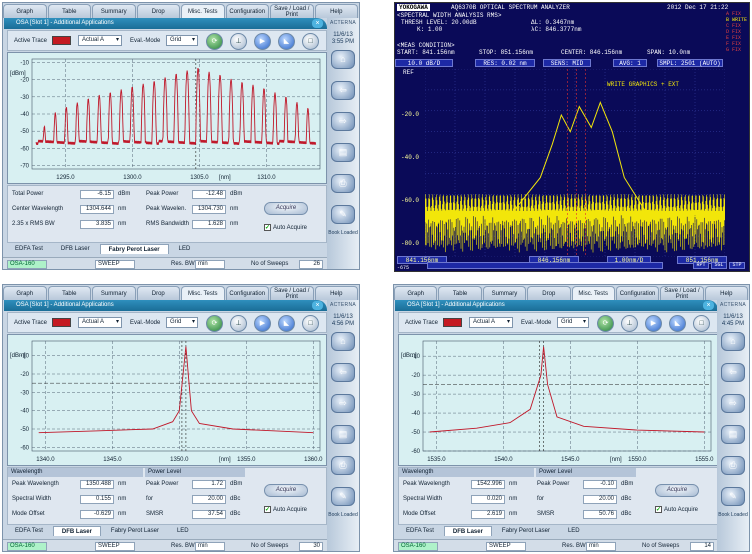 This screenshot has width=752, height=554. I want to click on repeat-softkey: RPT, so click(701, 265).